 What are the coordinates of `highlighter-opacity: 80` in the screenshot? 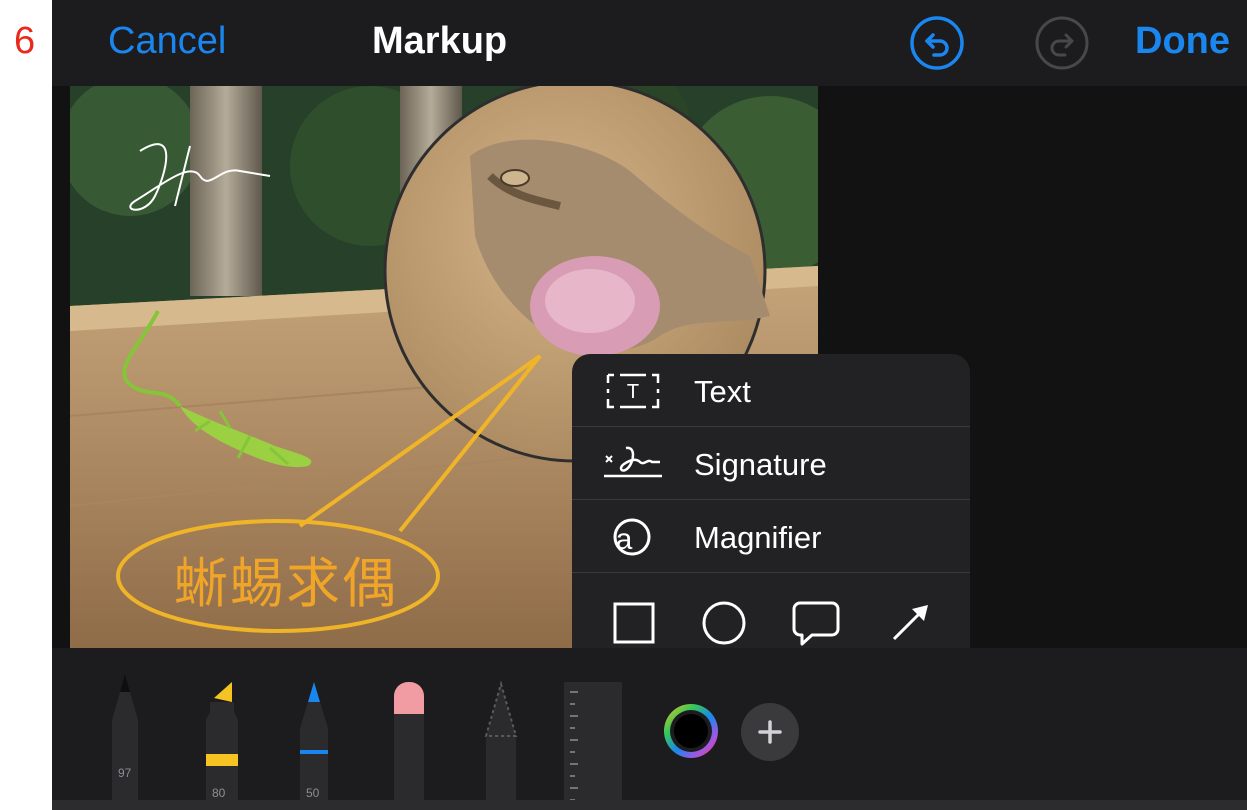 It's located at (219, 793).